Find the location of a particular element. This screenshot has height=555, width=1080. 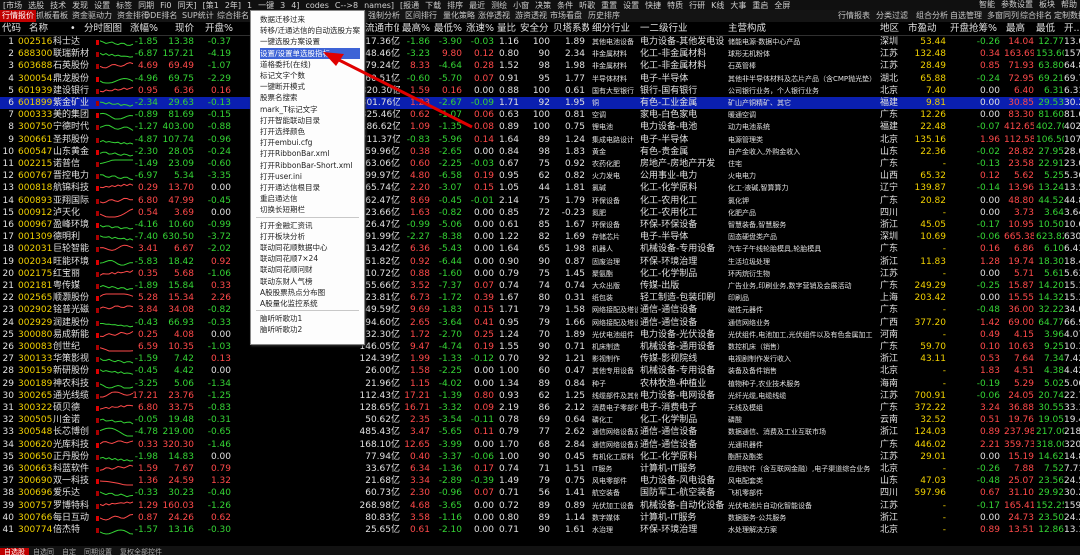

status-tab: 自选股 is located at coordinates (14, 551).